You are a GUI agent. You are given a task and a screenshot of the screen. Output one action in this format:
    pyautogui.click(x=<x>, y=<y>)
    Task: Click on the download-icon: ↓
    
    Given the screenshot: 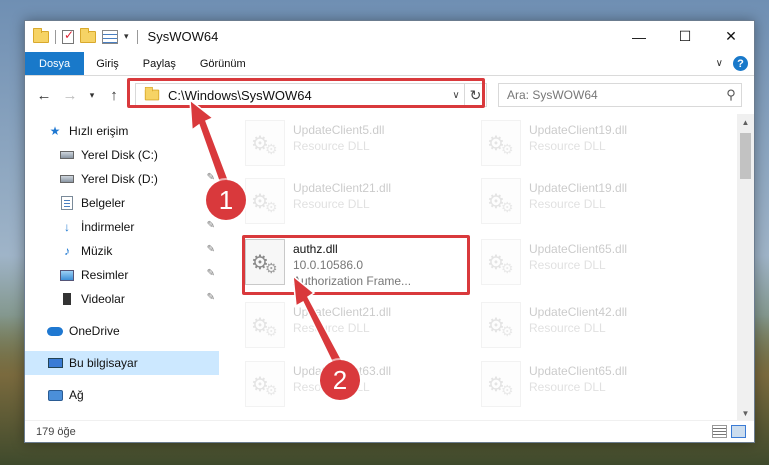 What is the action you would take?
    pyautogui.click(x=67, y=227)
    